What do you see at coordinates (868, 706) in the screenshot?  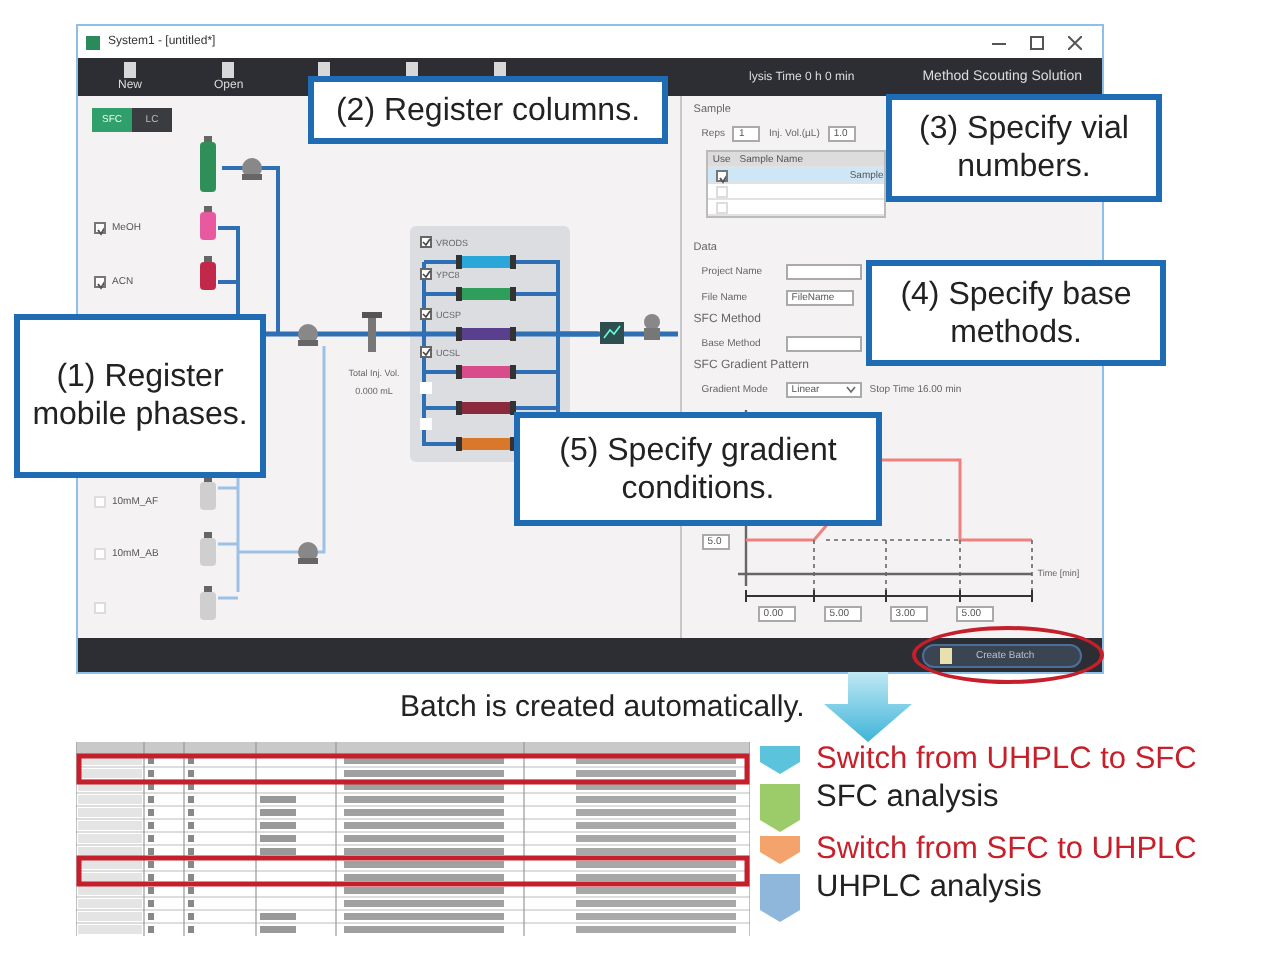 I see `down-arrow-icon` at bounding box center [868, 706].